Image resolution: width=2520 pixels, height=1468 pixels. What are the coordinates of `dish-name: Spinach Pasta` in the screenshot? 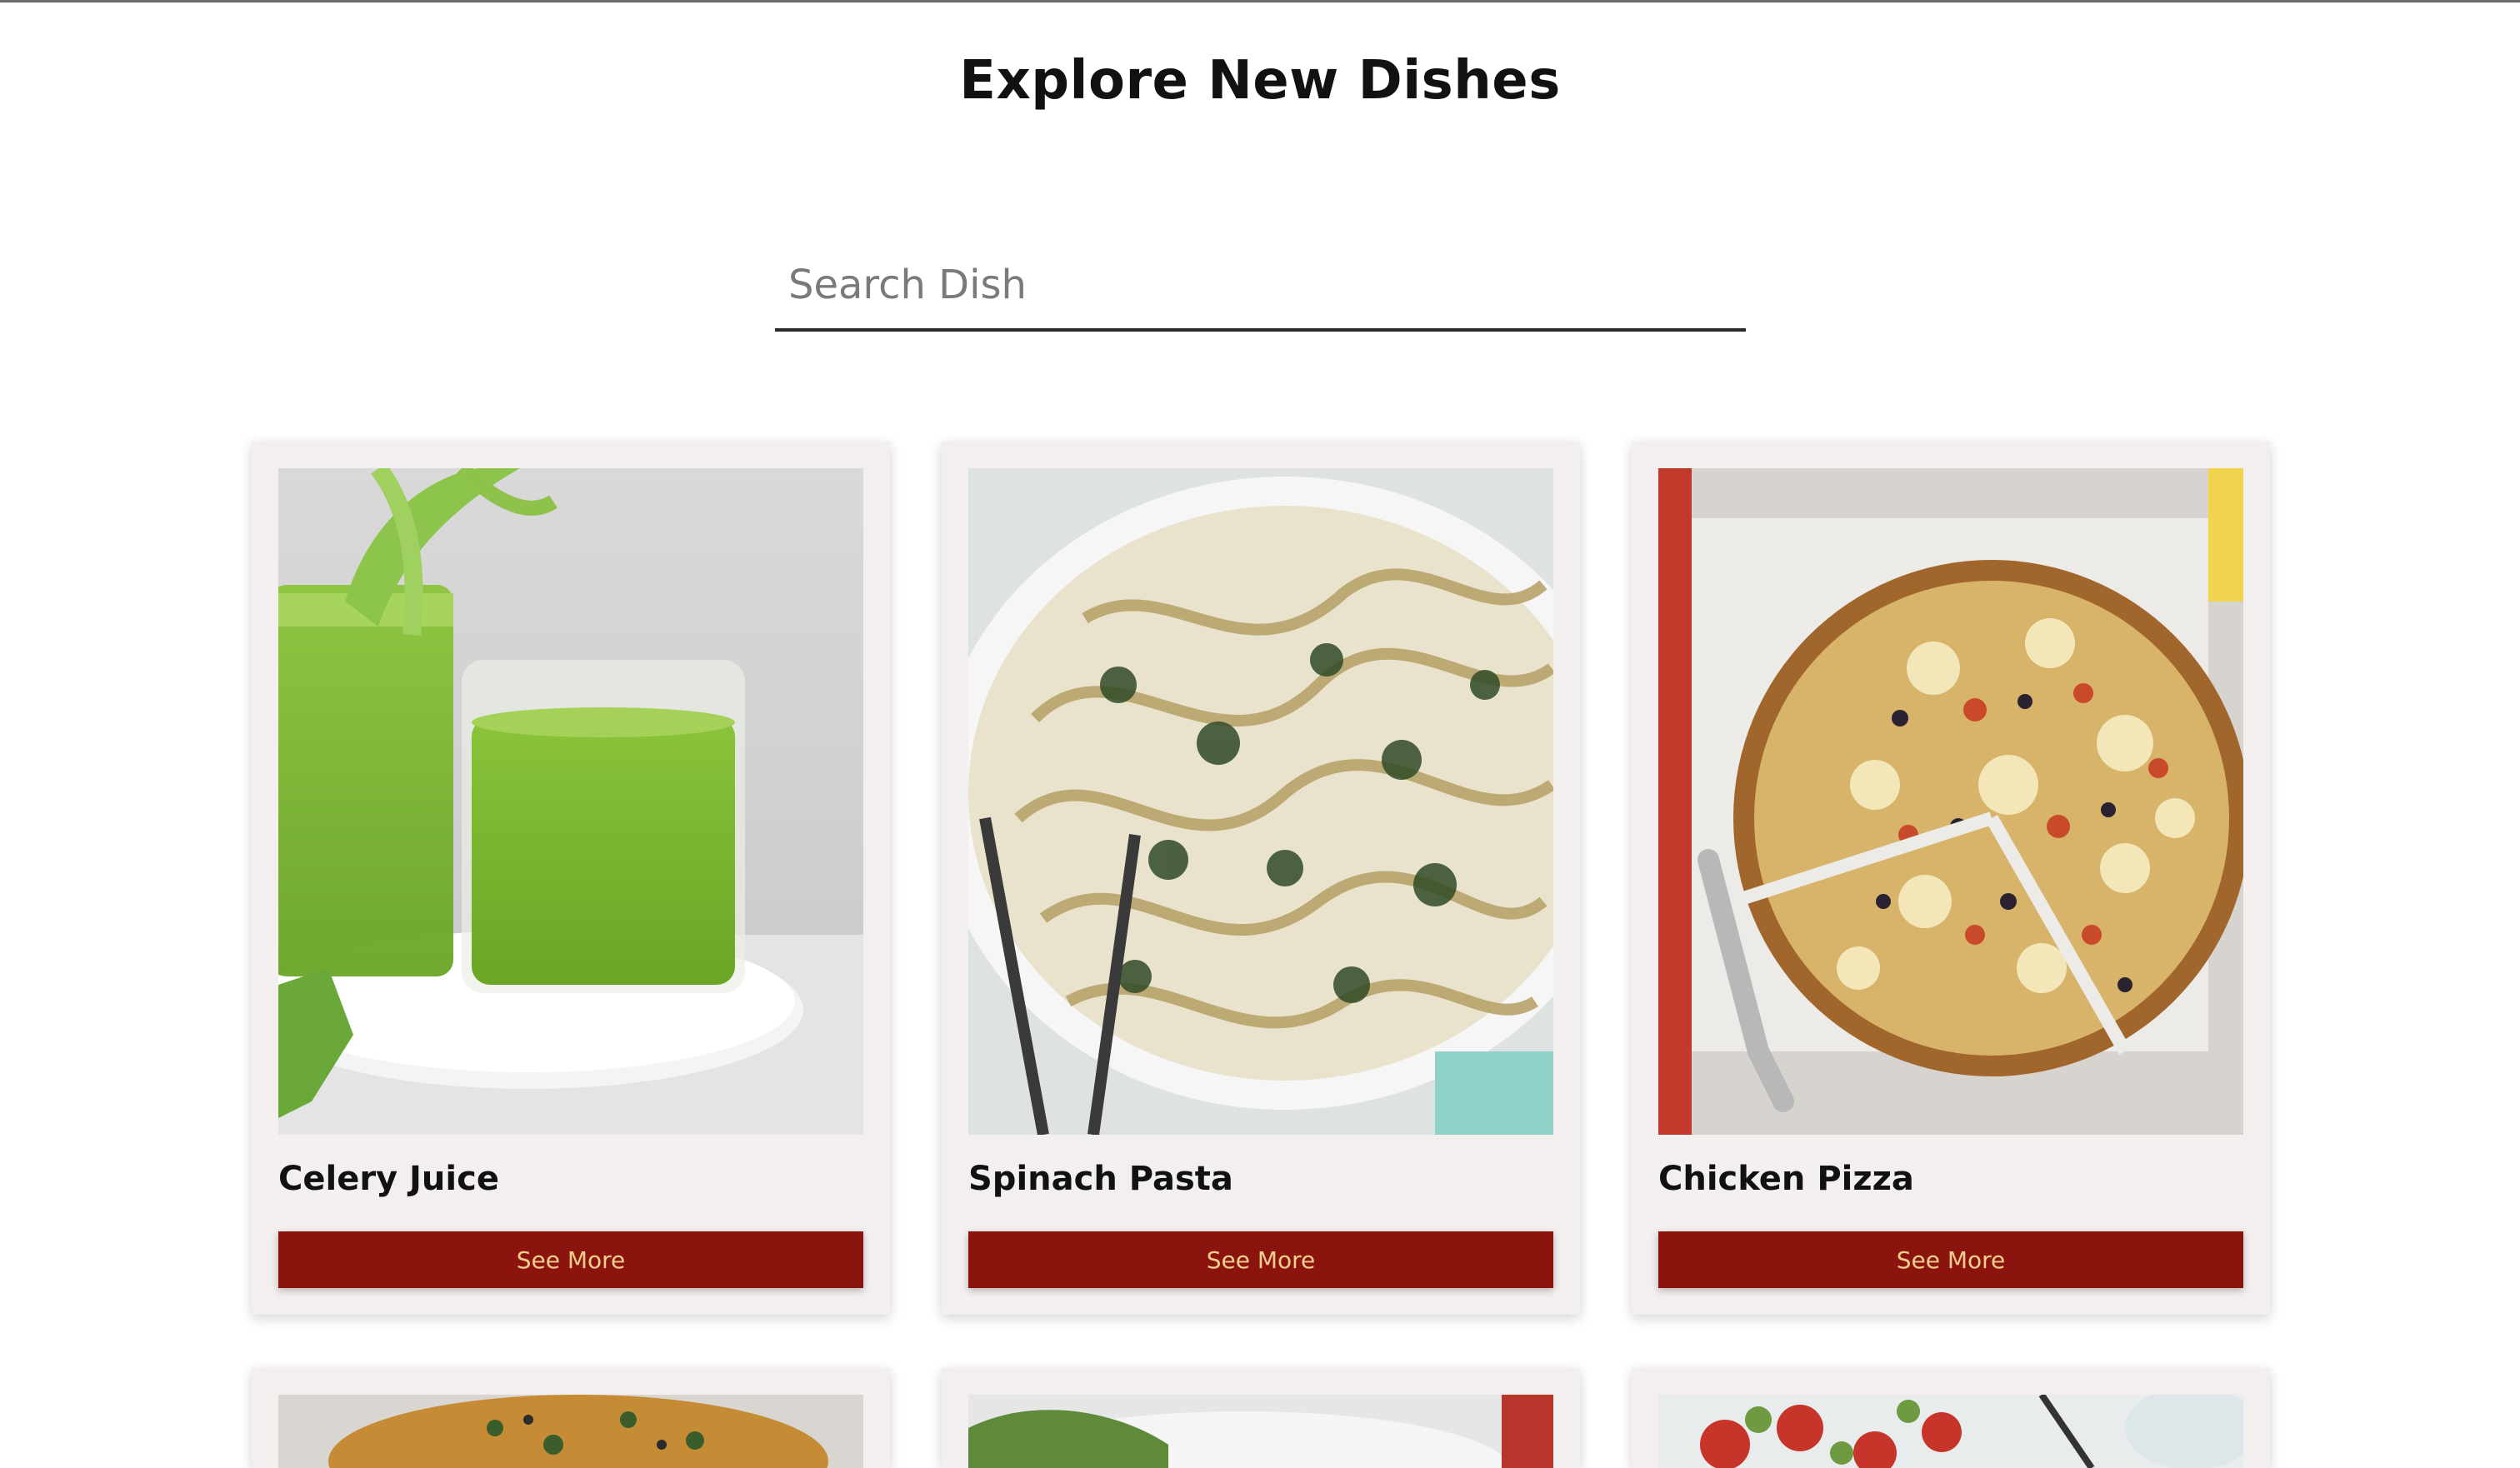 It's located at (1100, 1179).